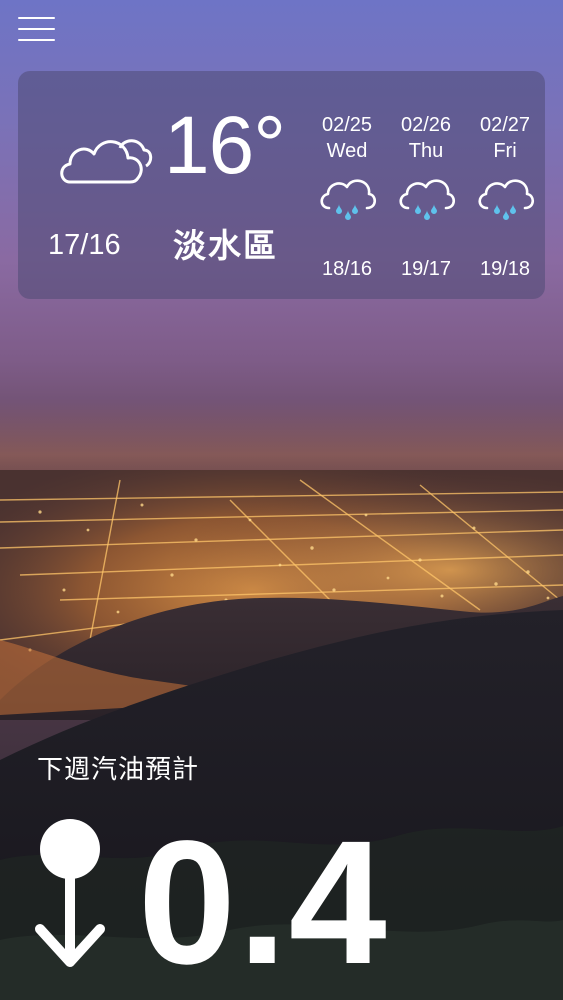 Image resolution: width=563 pixels, height=1000 pixels. Describe the element at coordinates (118, 770) in the screenshot. I see `gas-forecast-title: 下週汽油預計` at that location.